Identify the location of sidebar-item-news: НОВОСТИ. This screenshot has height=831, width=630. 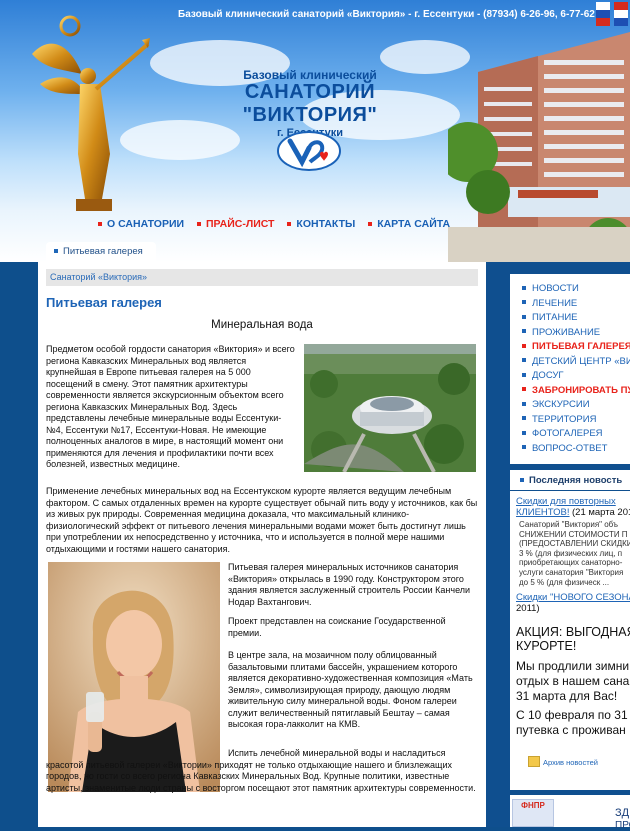
(570, 289).